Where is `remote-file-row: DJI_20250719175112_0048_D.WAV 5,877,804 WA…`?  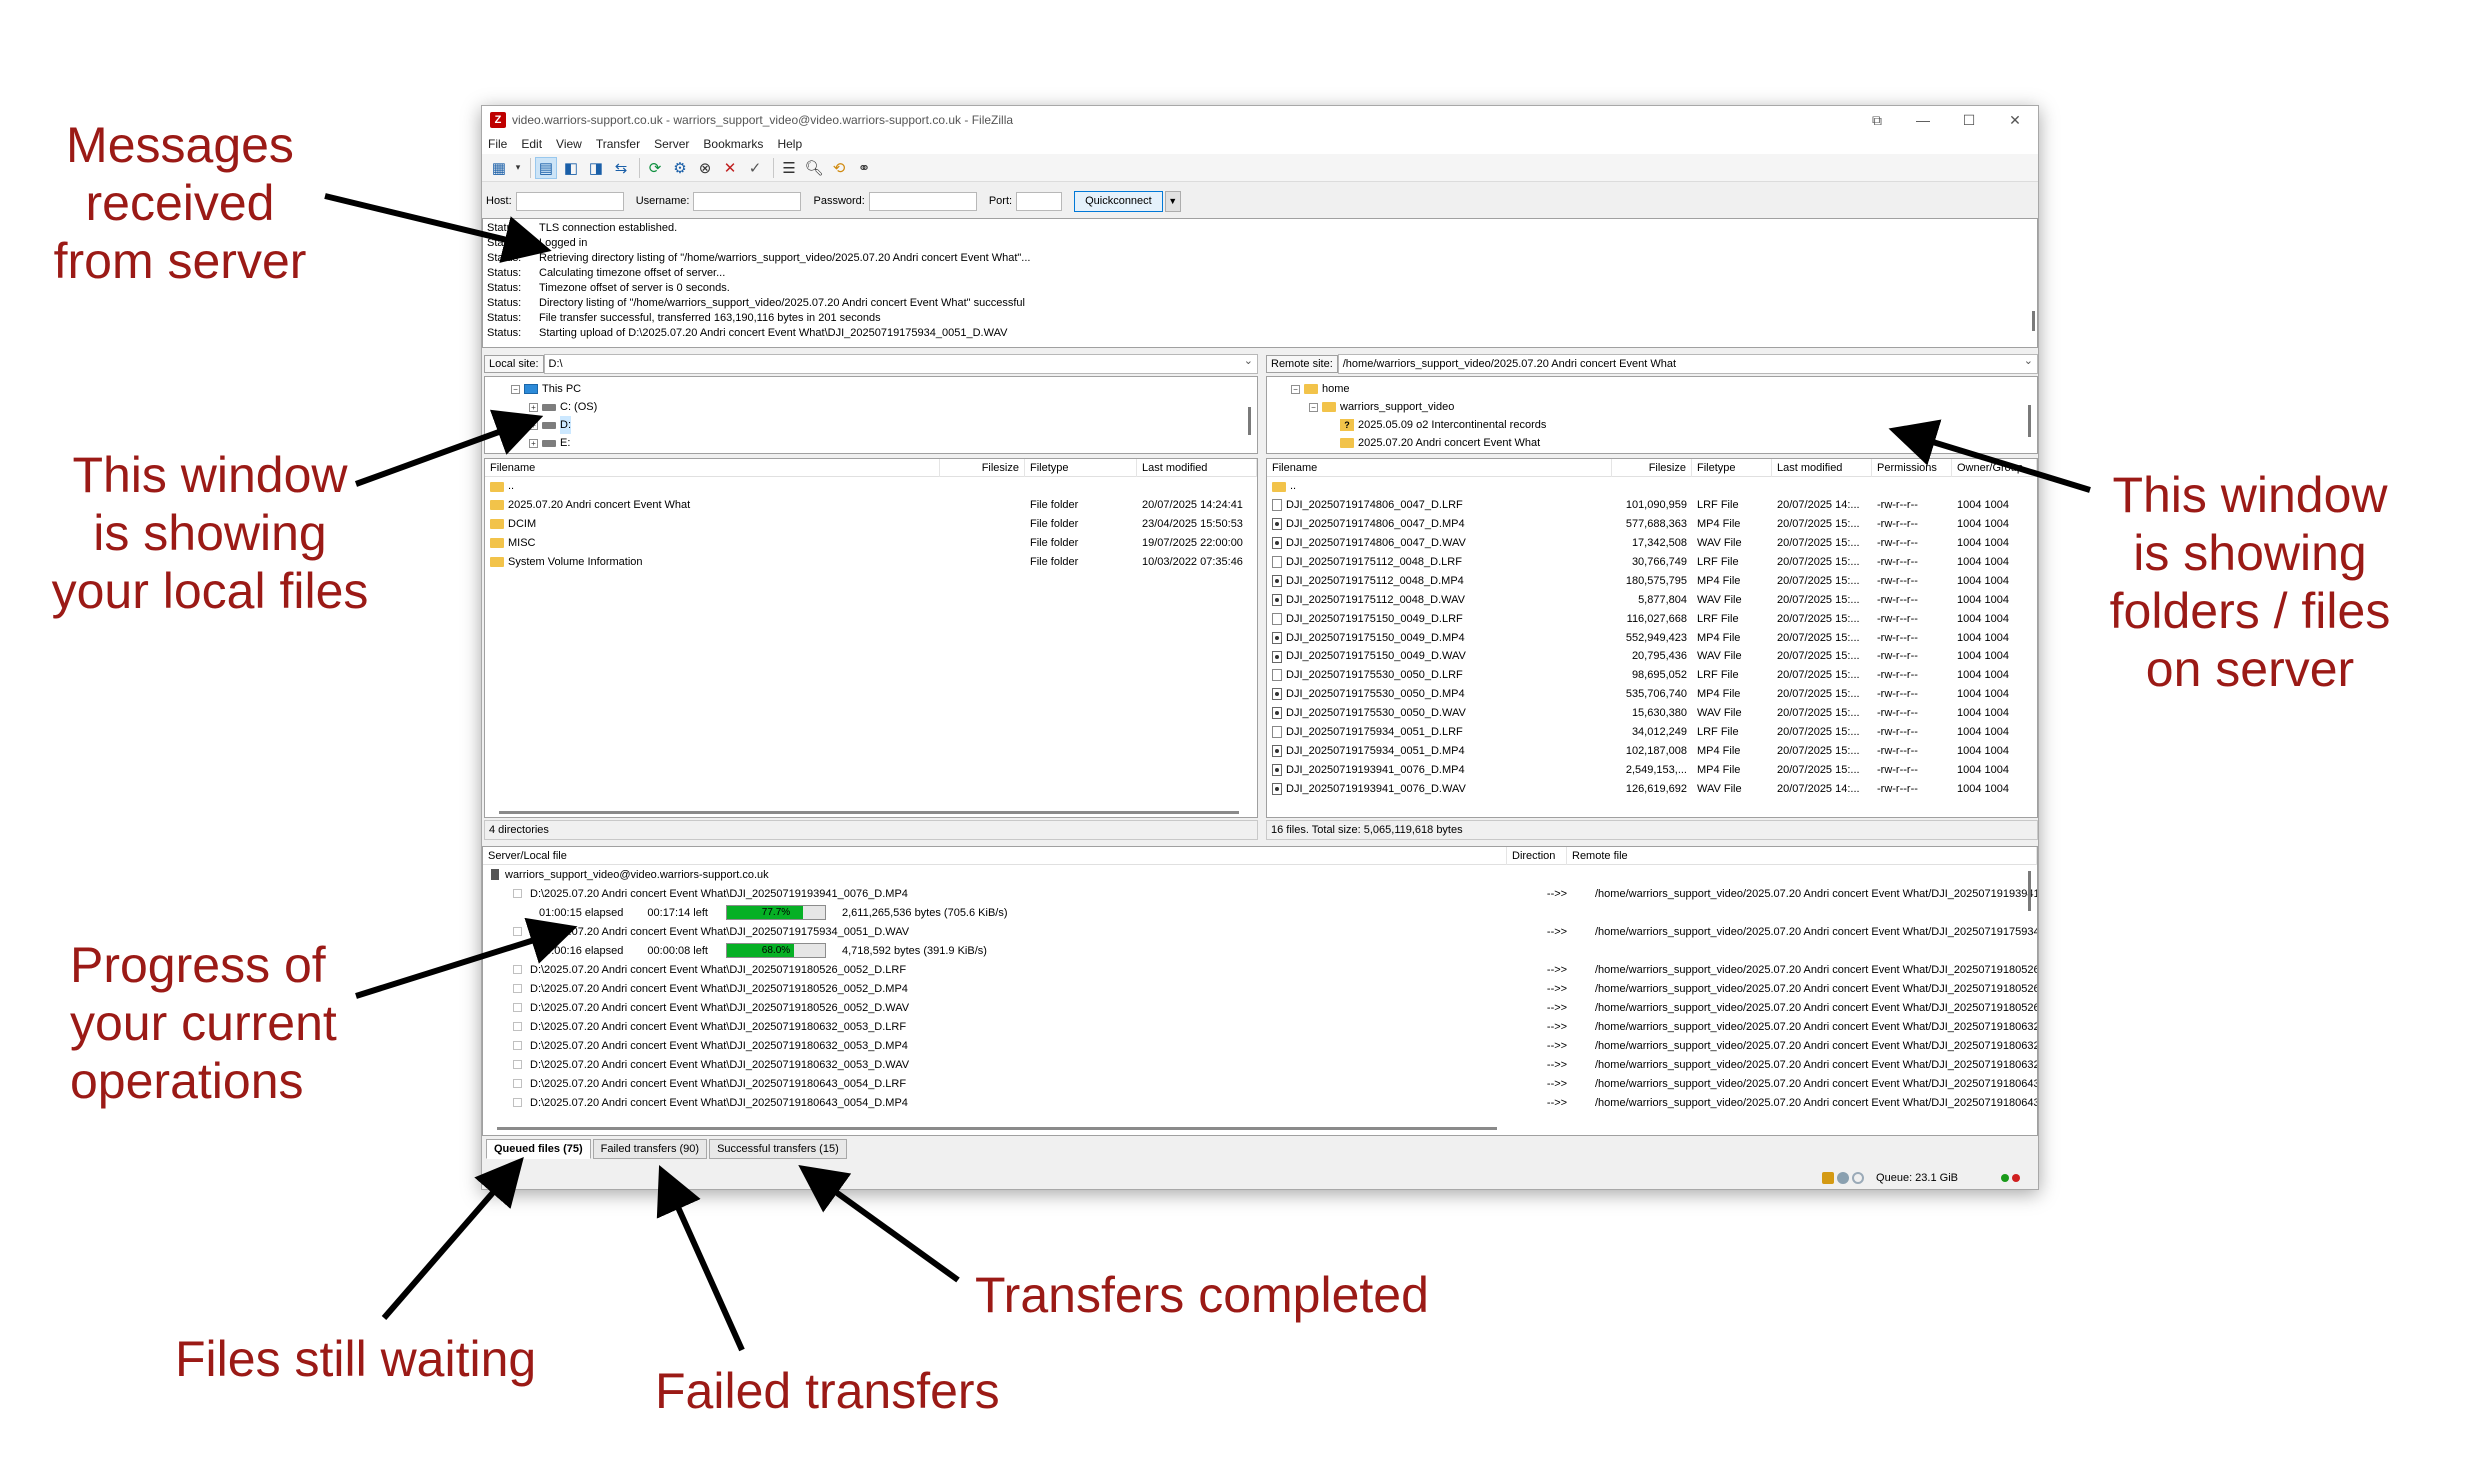
remote-file-row: DJI_20250719175112_0048_D.WAV 5,877,804 WA… is located at coordinates (1652, 599).